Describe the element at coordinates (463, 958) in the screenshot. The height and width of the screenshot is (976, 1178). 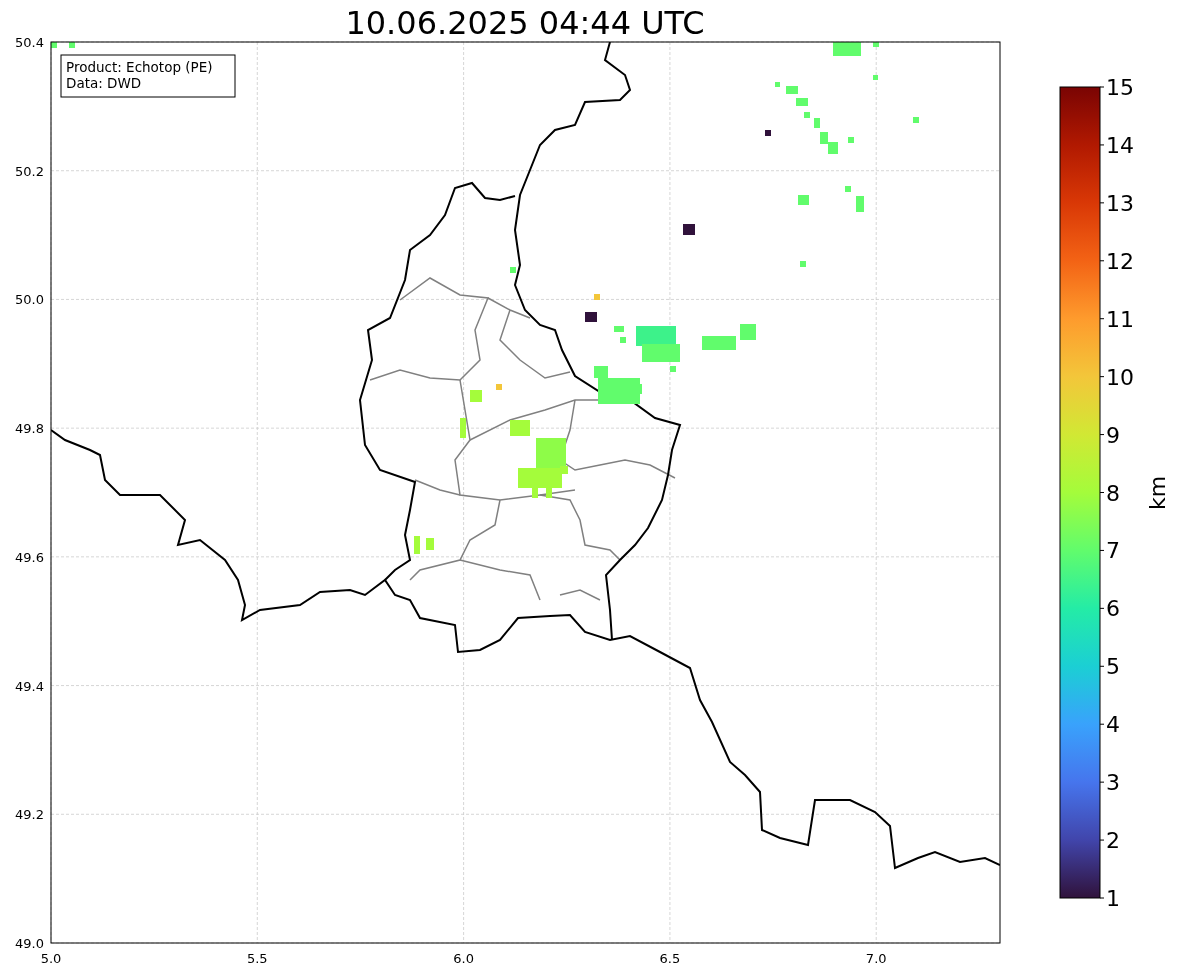
I see `x-axis-tick-label: 6.0` at that location.